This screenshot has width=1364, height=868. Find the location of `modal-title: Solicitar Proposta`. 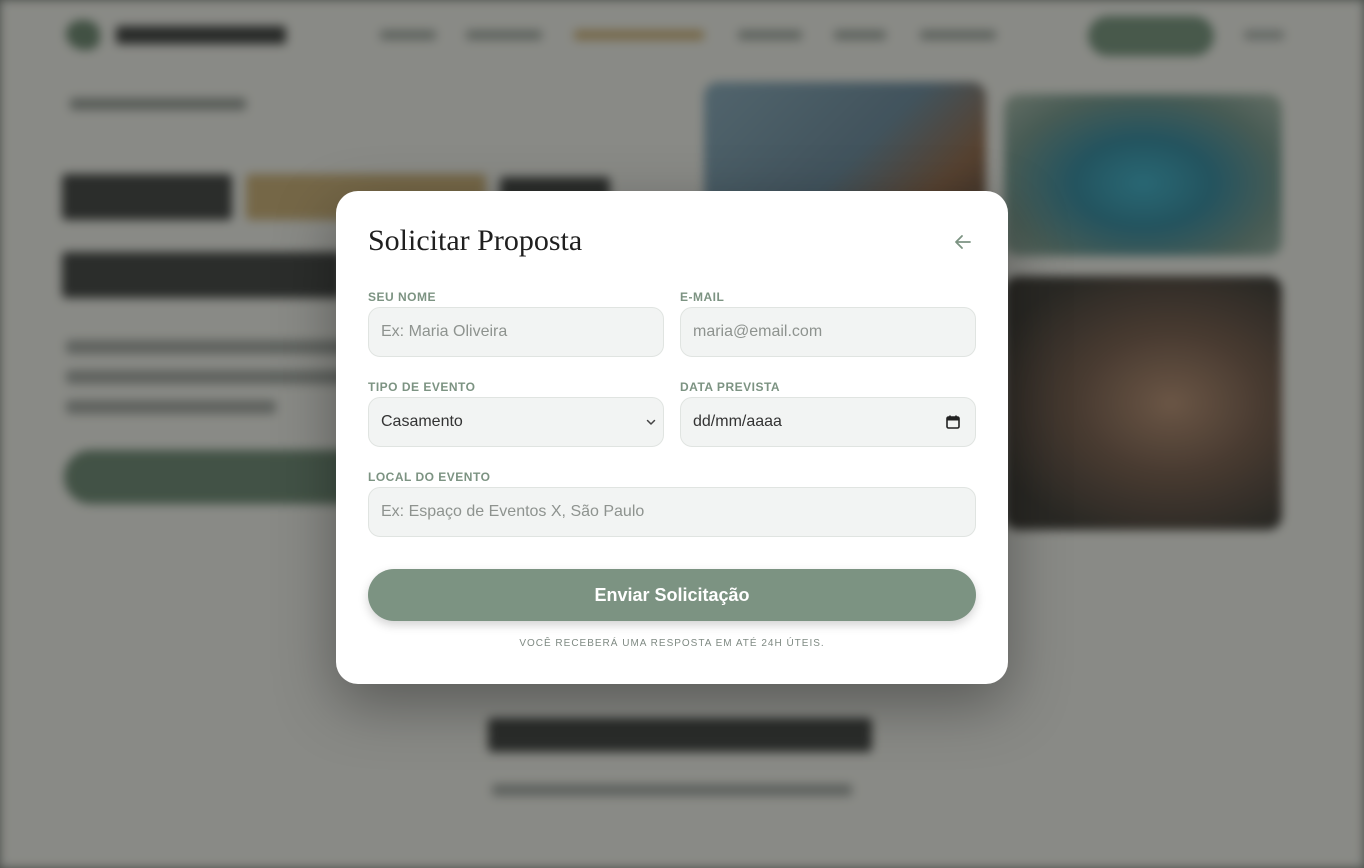

modal-title: Solicitar Proposta is located at coordinates (475, 240).